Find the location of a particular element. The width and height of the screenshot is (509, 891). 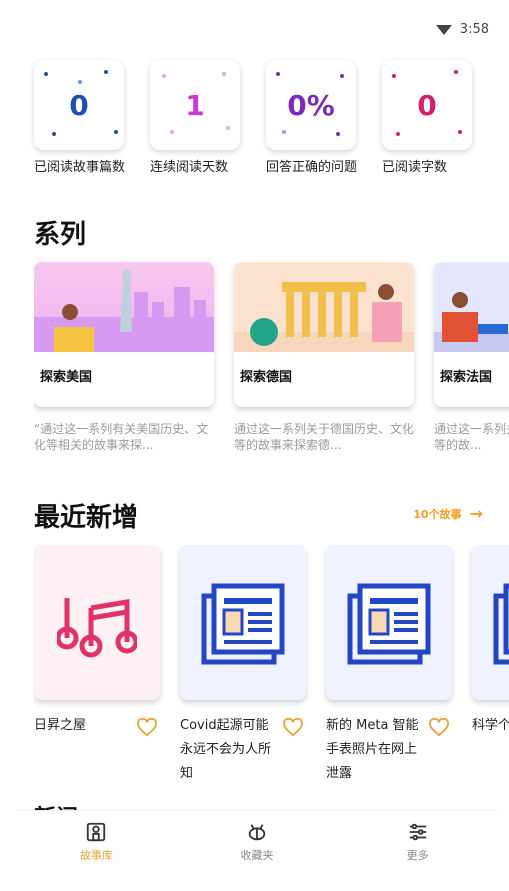

status-bar: 3:58 is located at coordinates (462, 29).